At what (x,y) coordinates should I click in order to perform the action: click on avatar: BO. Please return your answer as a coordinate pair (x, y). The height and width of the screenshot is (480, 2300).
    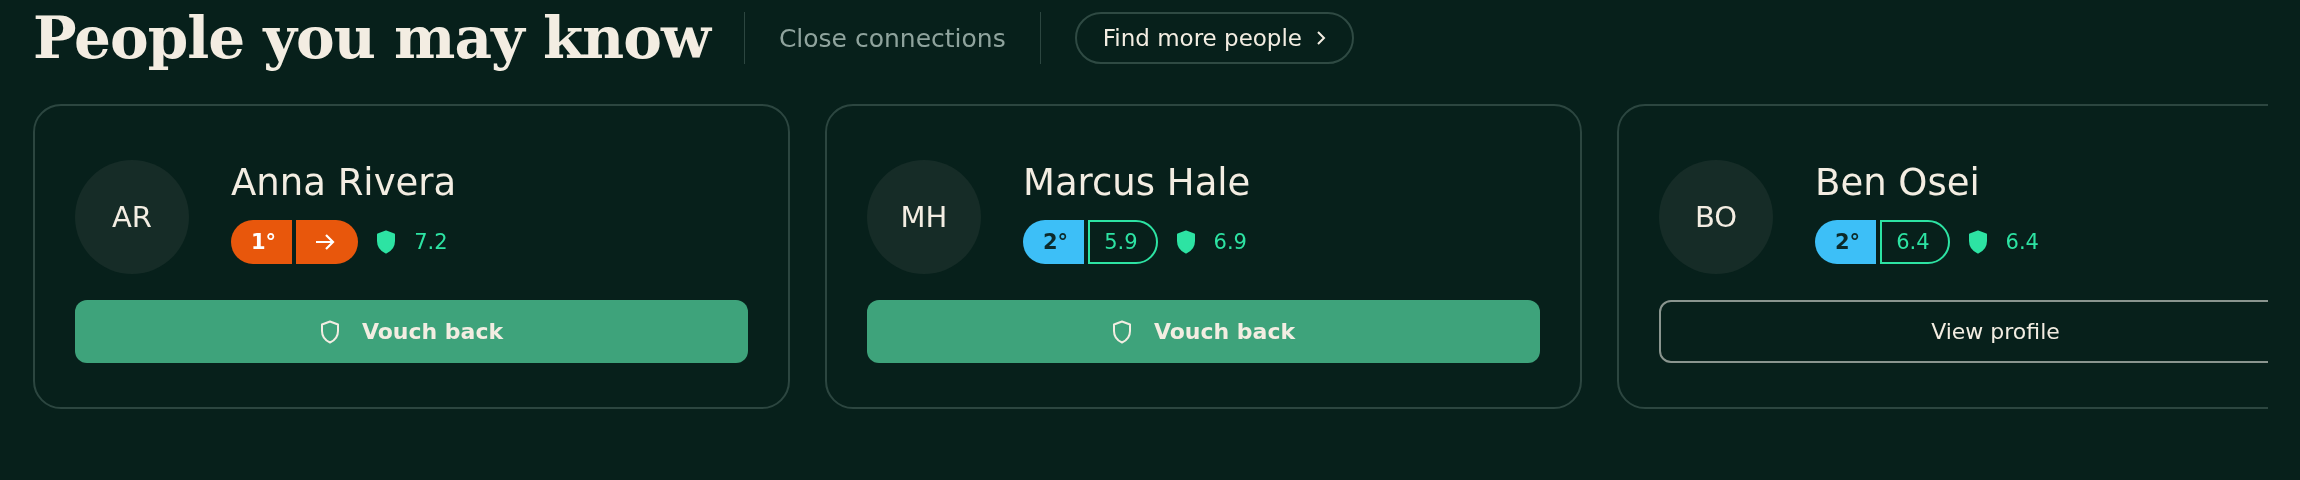
    Looking at the image, I should click on (1716, 217).